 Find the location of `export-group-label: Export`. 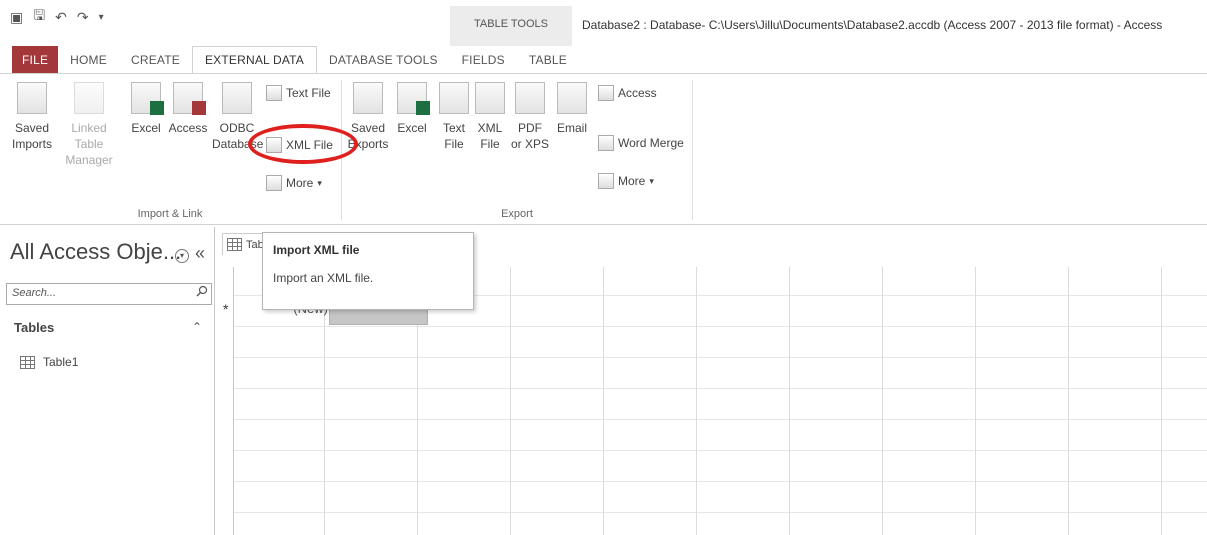

export-group-label: Export is located at coordinates (517, 214).